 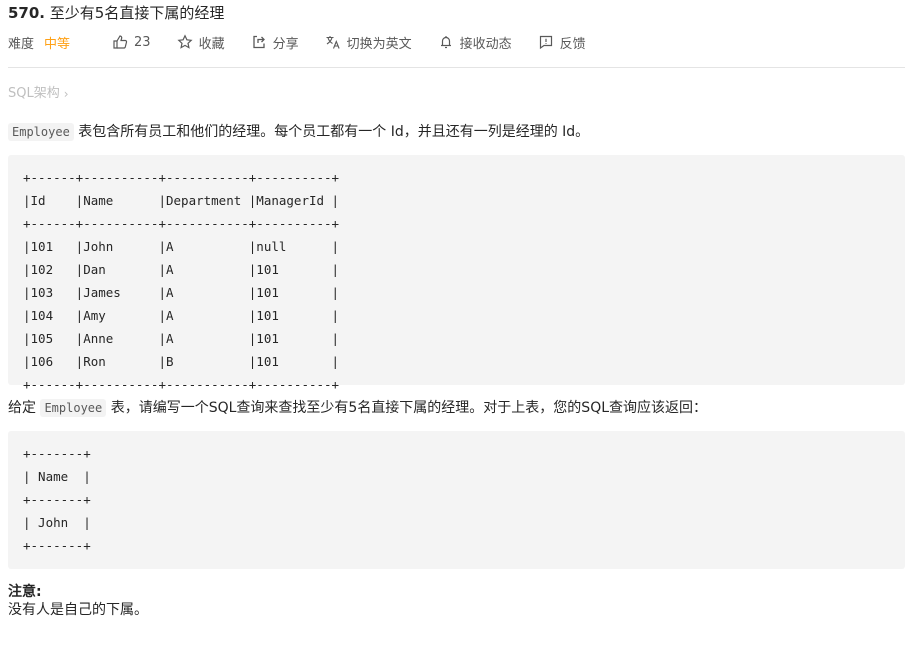 I want to click on note-text: 没有人是自己的下属。, so click(x=78, y=610).